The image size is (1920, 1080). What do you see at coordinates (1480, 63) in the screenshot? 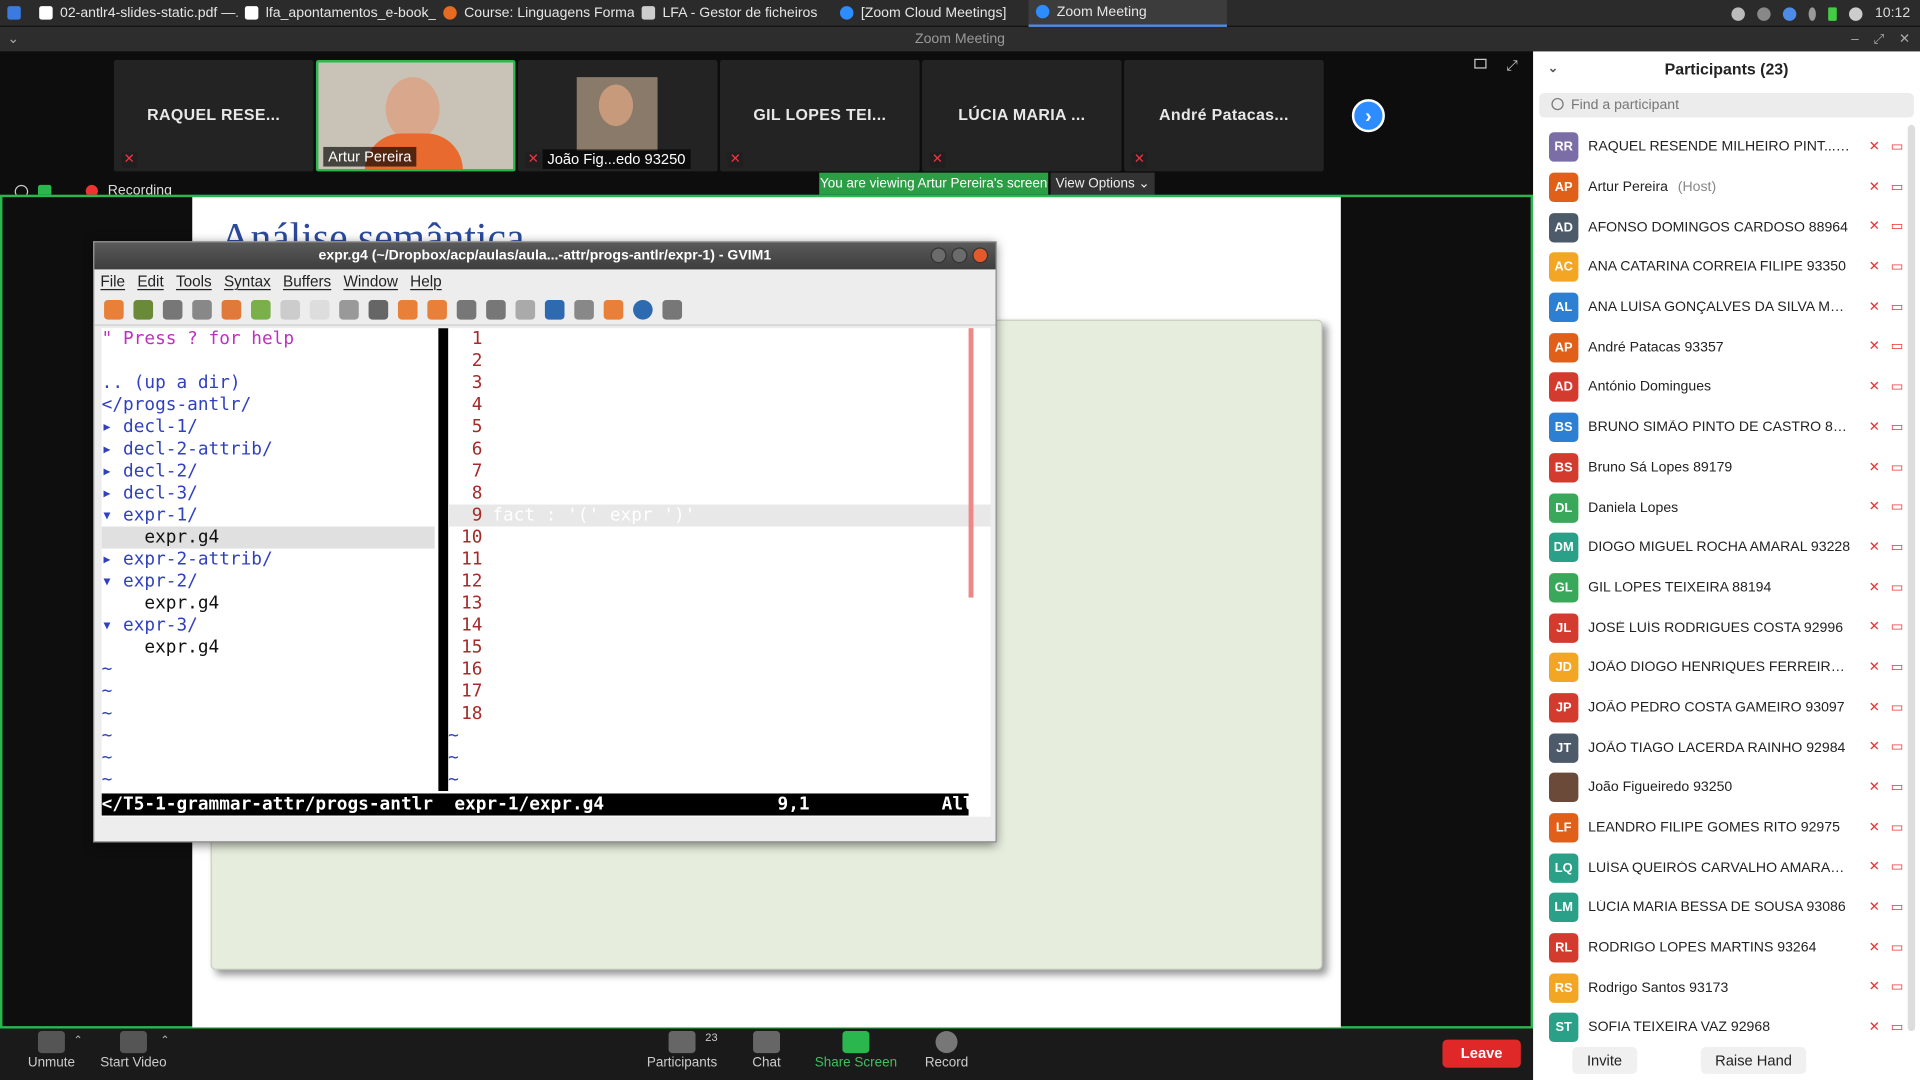
I see `view-mode-icon` at bounding box center [1480, 63].